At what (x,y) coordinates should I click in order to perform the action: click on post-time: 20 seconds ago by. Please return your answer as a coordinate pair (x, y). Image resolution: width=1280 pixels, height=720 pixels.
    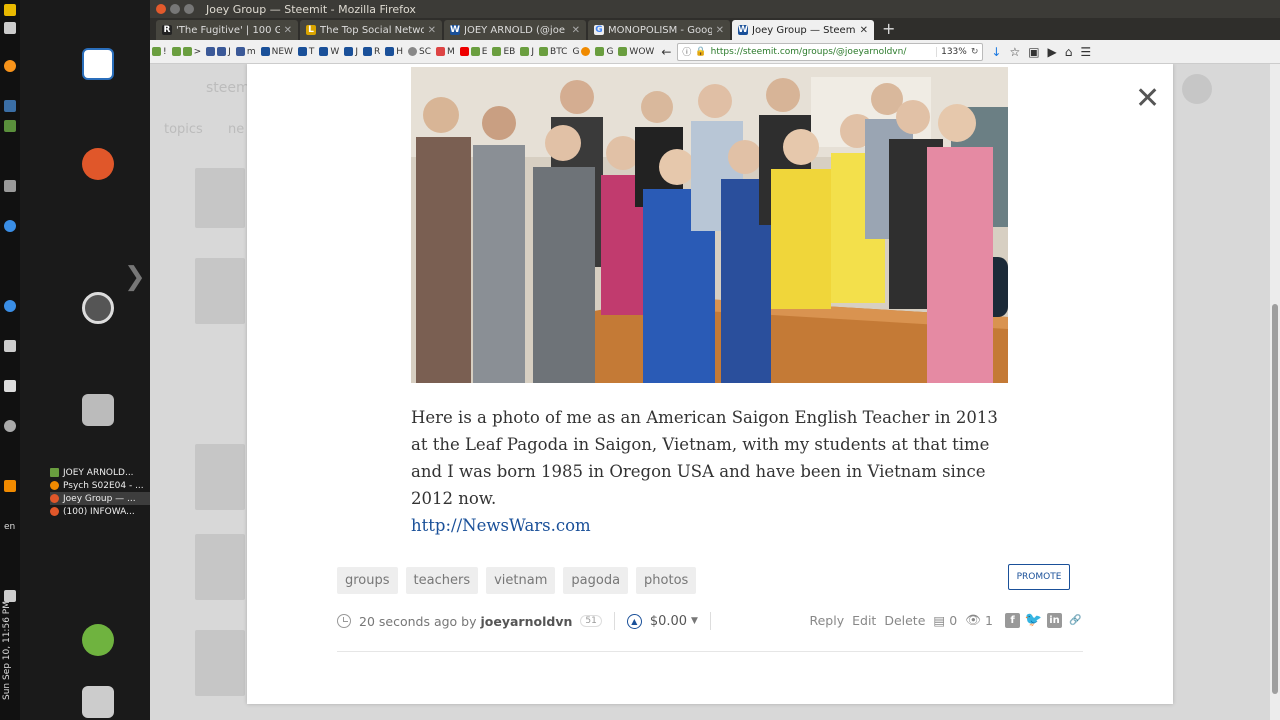
    Looking at the image, I should click on (418, 621).